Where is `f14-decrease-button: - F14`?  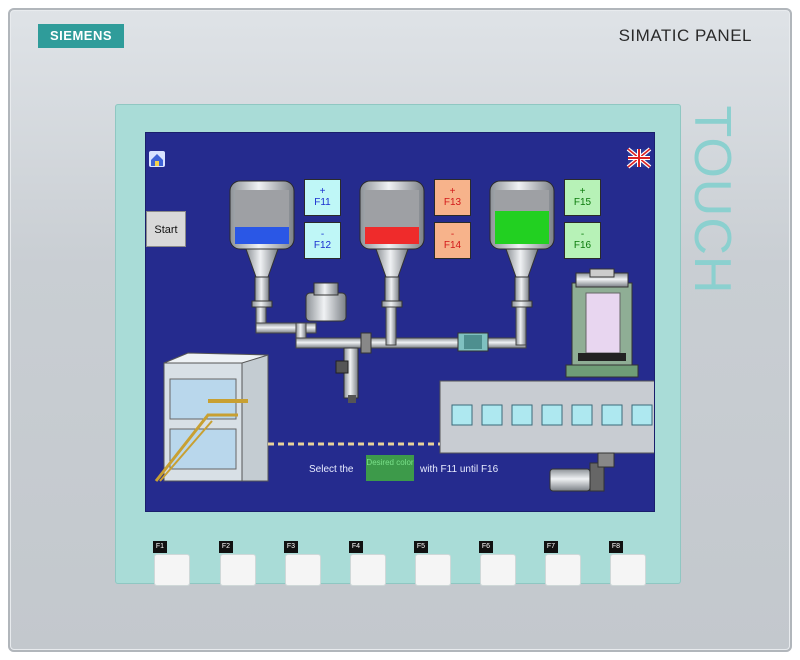 f14-decrease-button: - F14 is located at coordinates (452, 240).